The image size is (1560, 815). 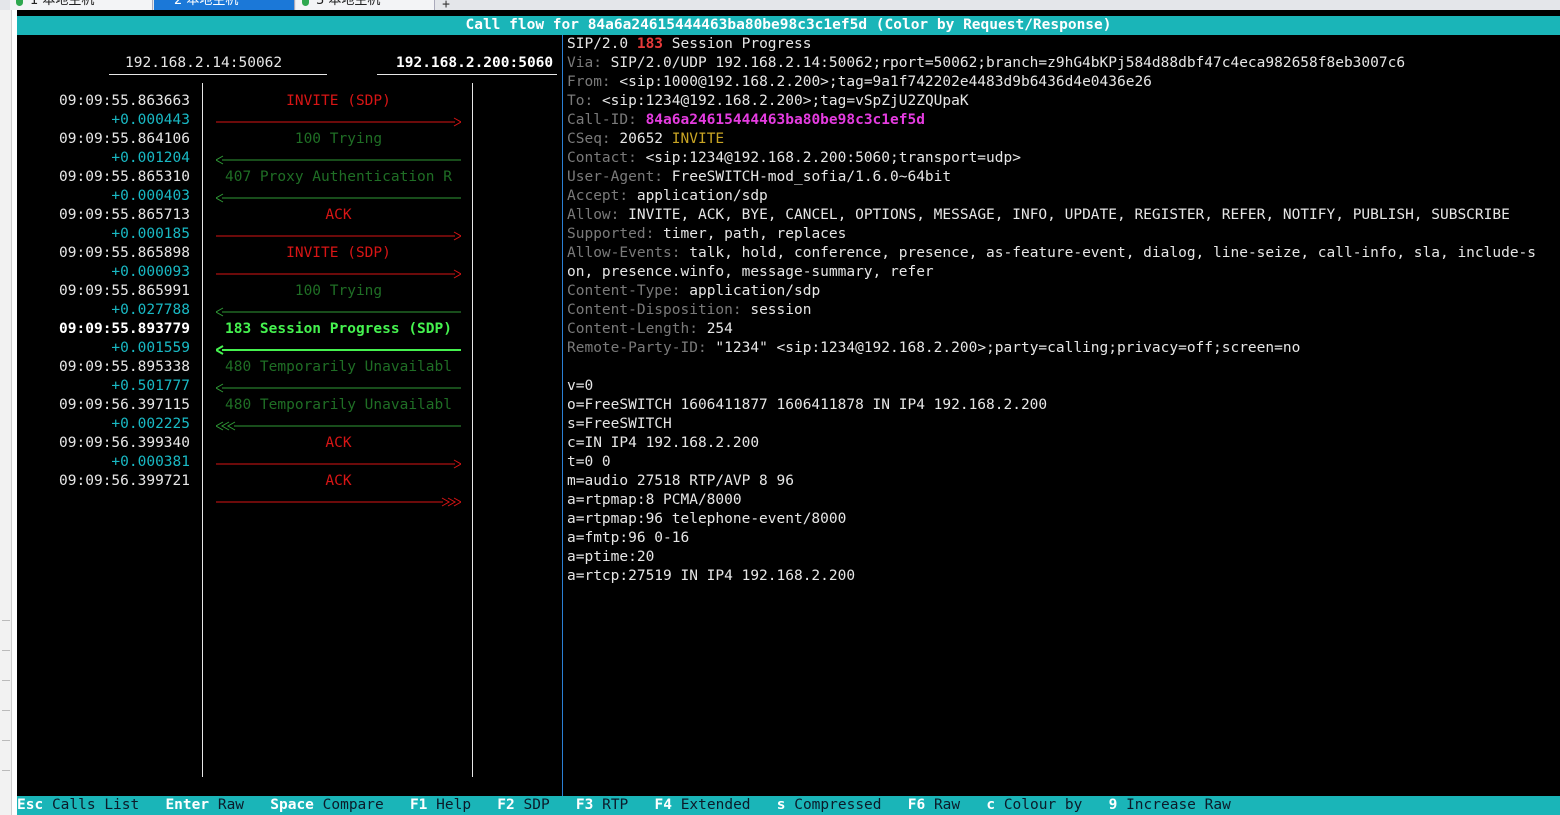 What do you see at coordinates (353, 805) in the screenshot?
I see `key-action: Compare` at bounding box center [353, 805].